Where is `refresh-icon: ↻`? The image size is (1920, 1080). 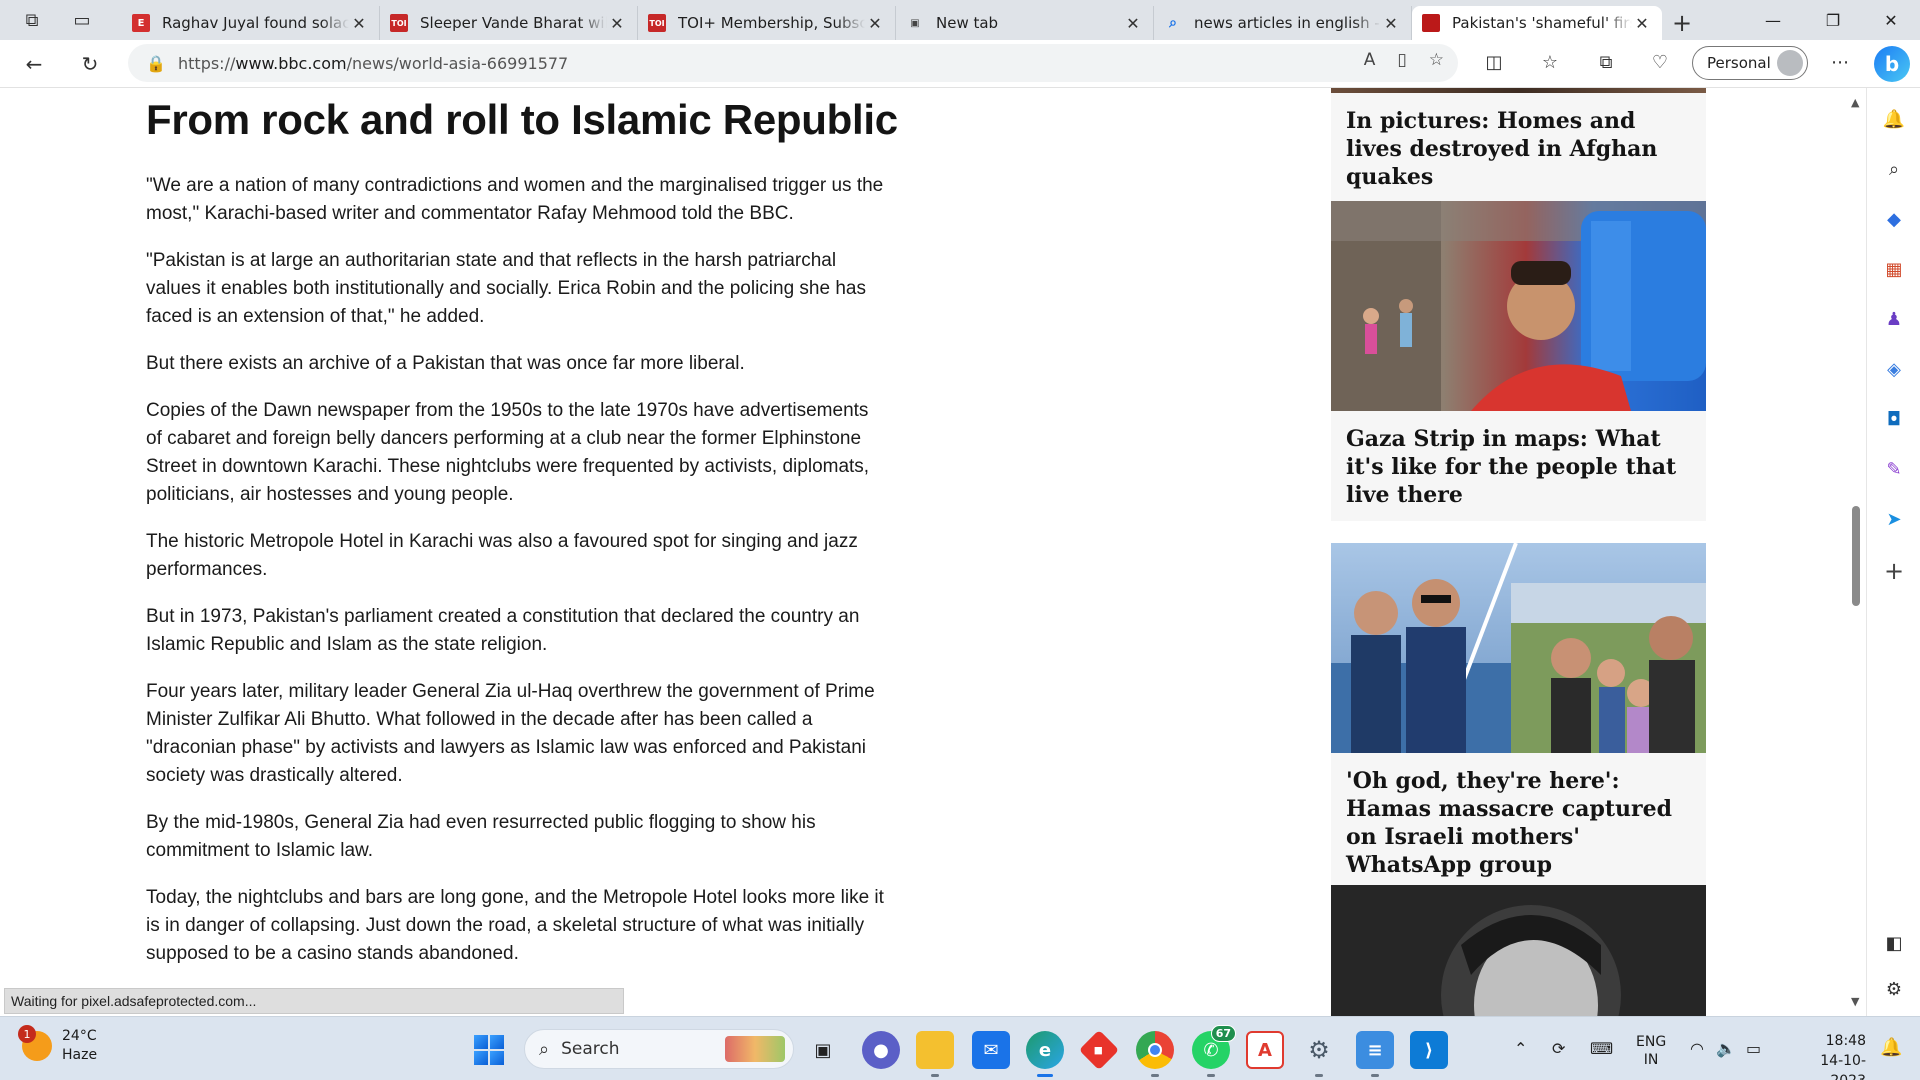
refresh-icon: ↻ is located at coordinates (90, 64).